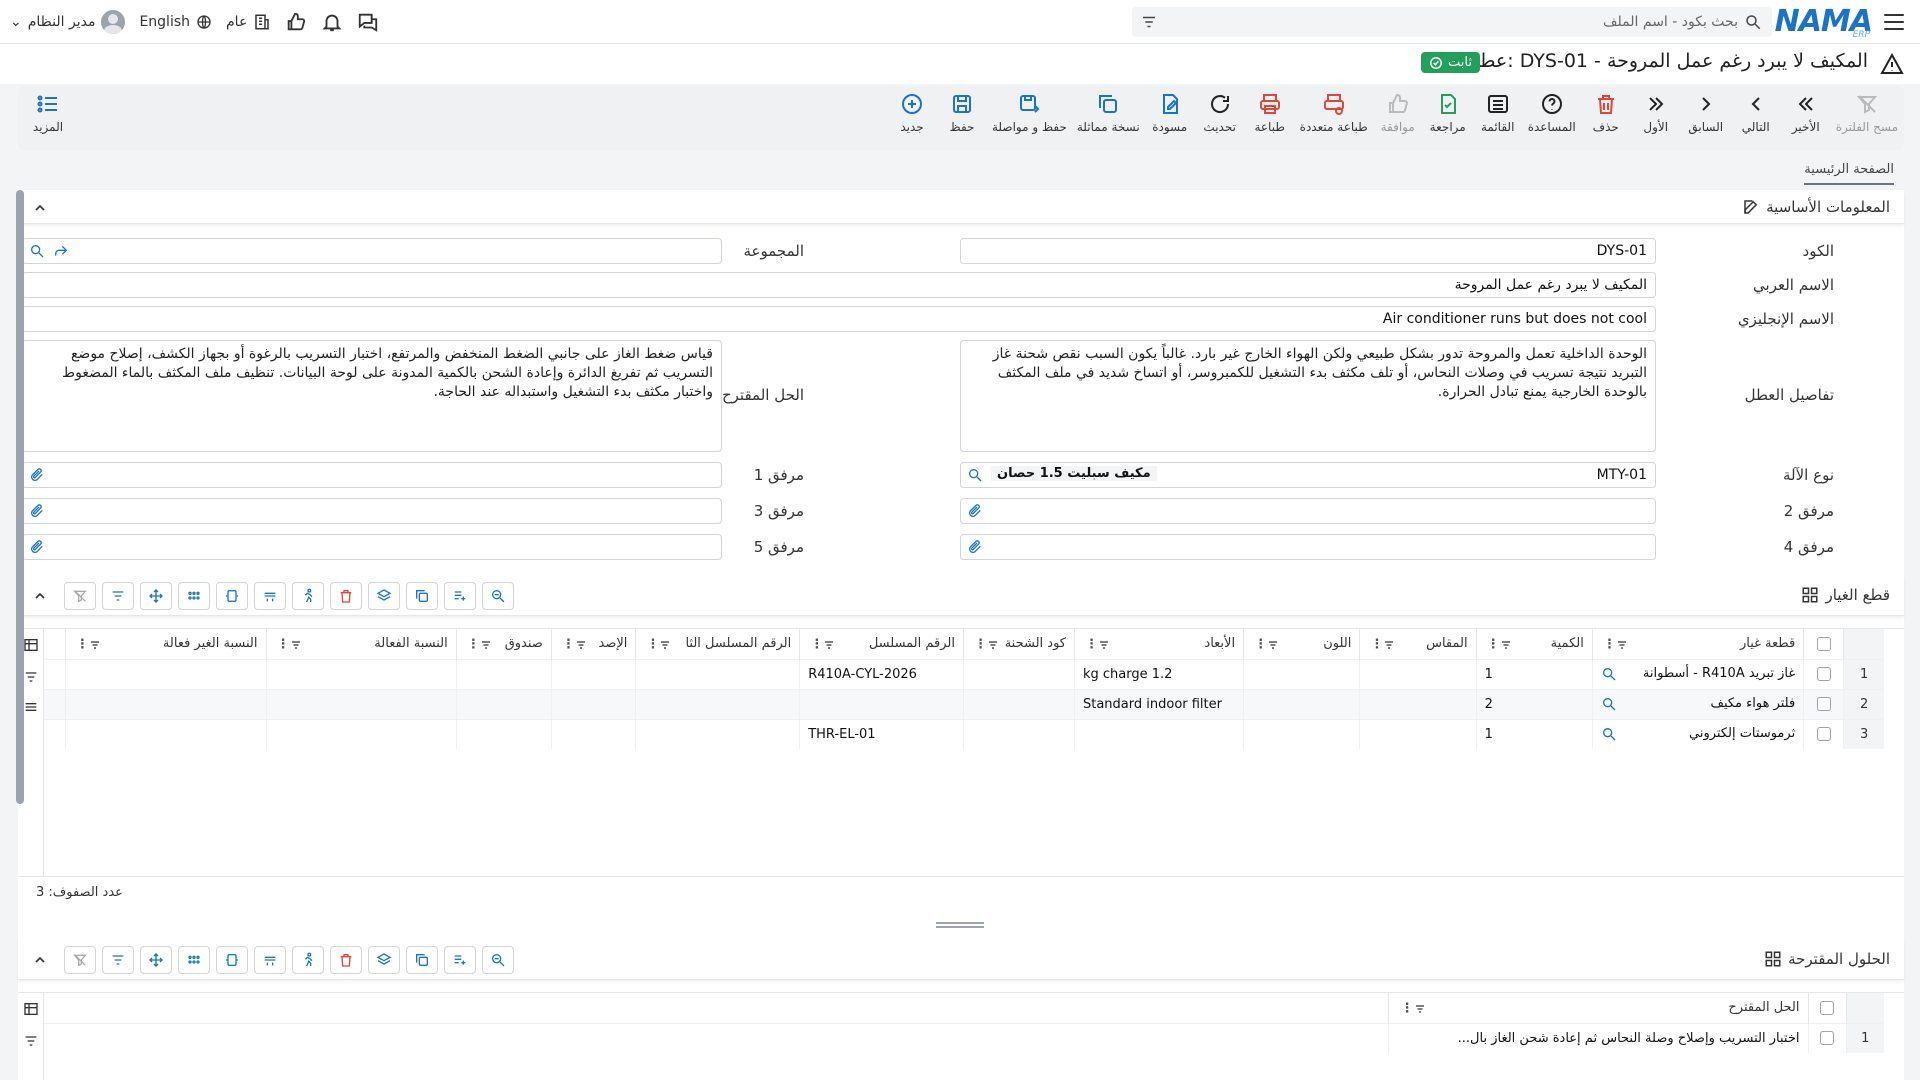 The width and height of the screenshot is (1920, 1080). What do you see at coordinates (503, 673) in the screenshot?
I see `cell-box` at bounding box center [503, 673].